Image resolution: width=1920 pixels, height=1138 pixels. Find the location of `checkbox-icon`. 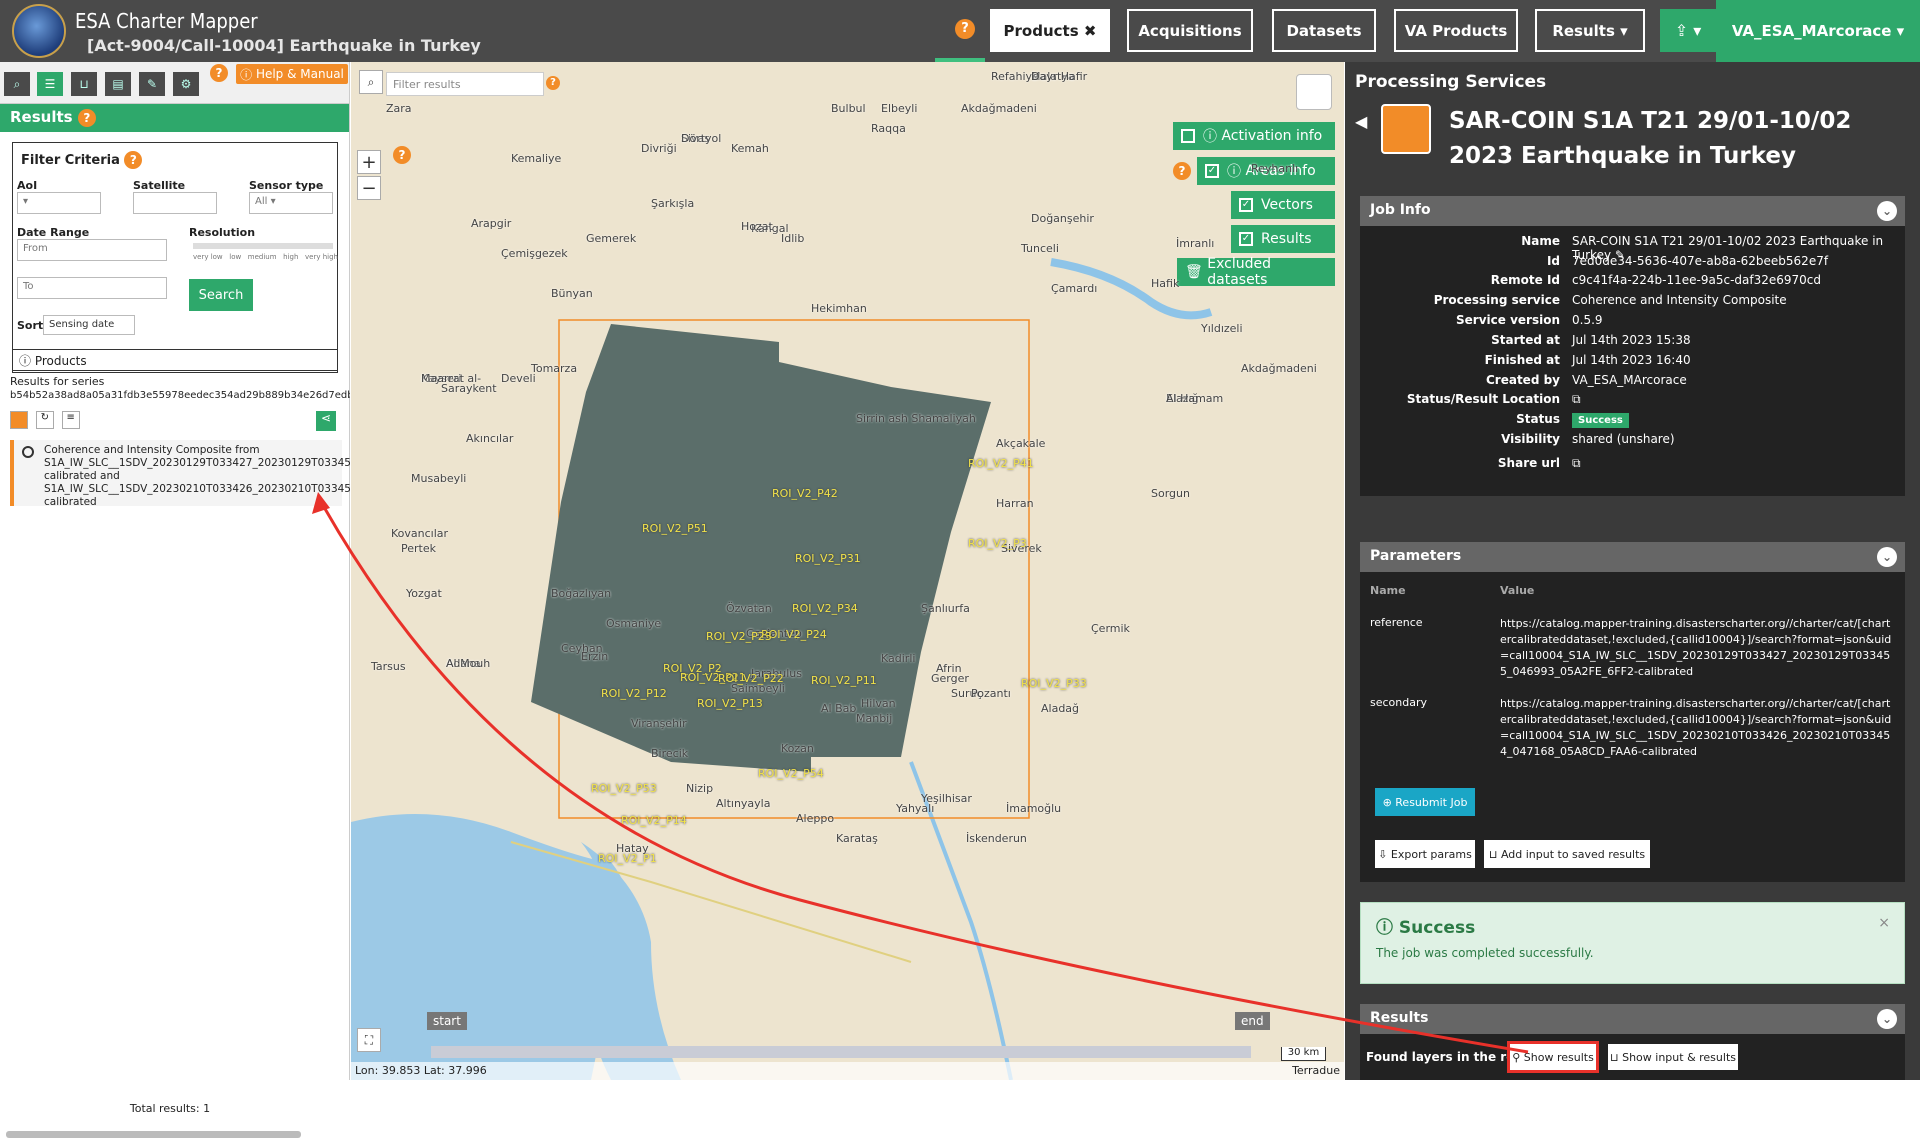

checkbox-icon is located at coordinates (1188, 136).